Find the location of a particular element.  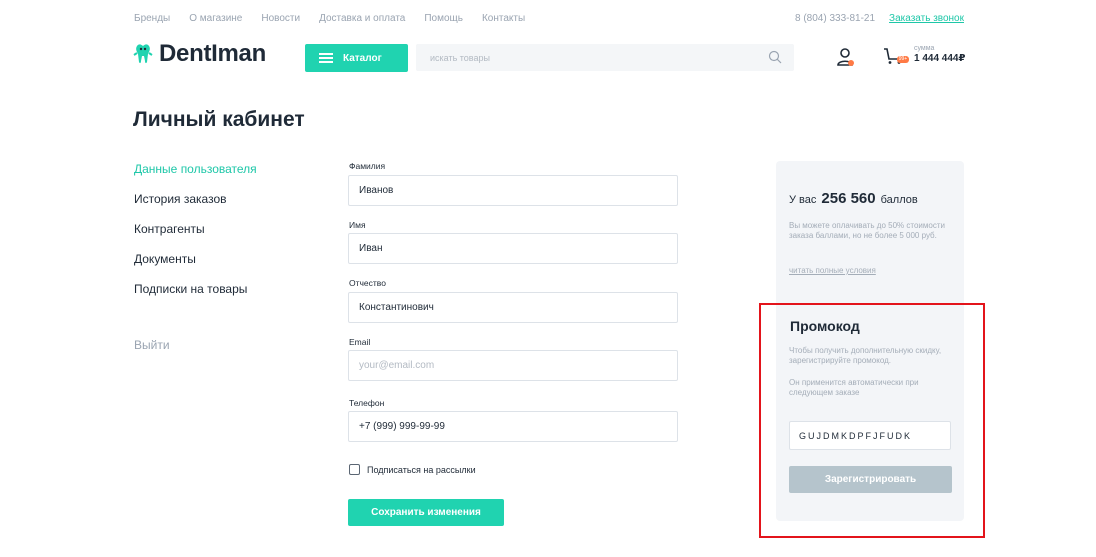

logo: DentIman is located at coordinates (199, 54).